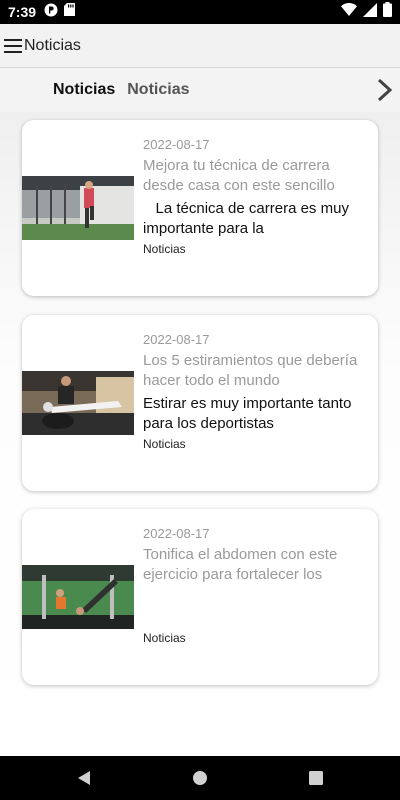 The width and height of the screenshot is (400, 800). Describe the element at coordinates (200, 12) in the screenshot. I see `status-bar: 7:39` at that location.